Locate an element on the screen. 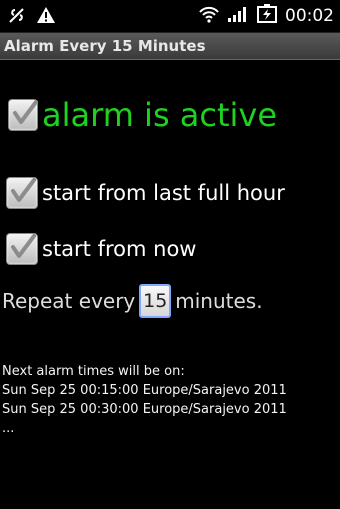 This screenshot has height=509, width=340. repeat-minutes-input: 15 is located at coordinates (155, 301).